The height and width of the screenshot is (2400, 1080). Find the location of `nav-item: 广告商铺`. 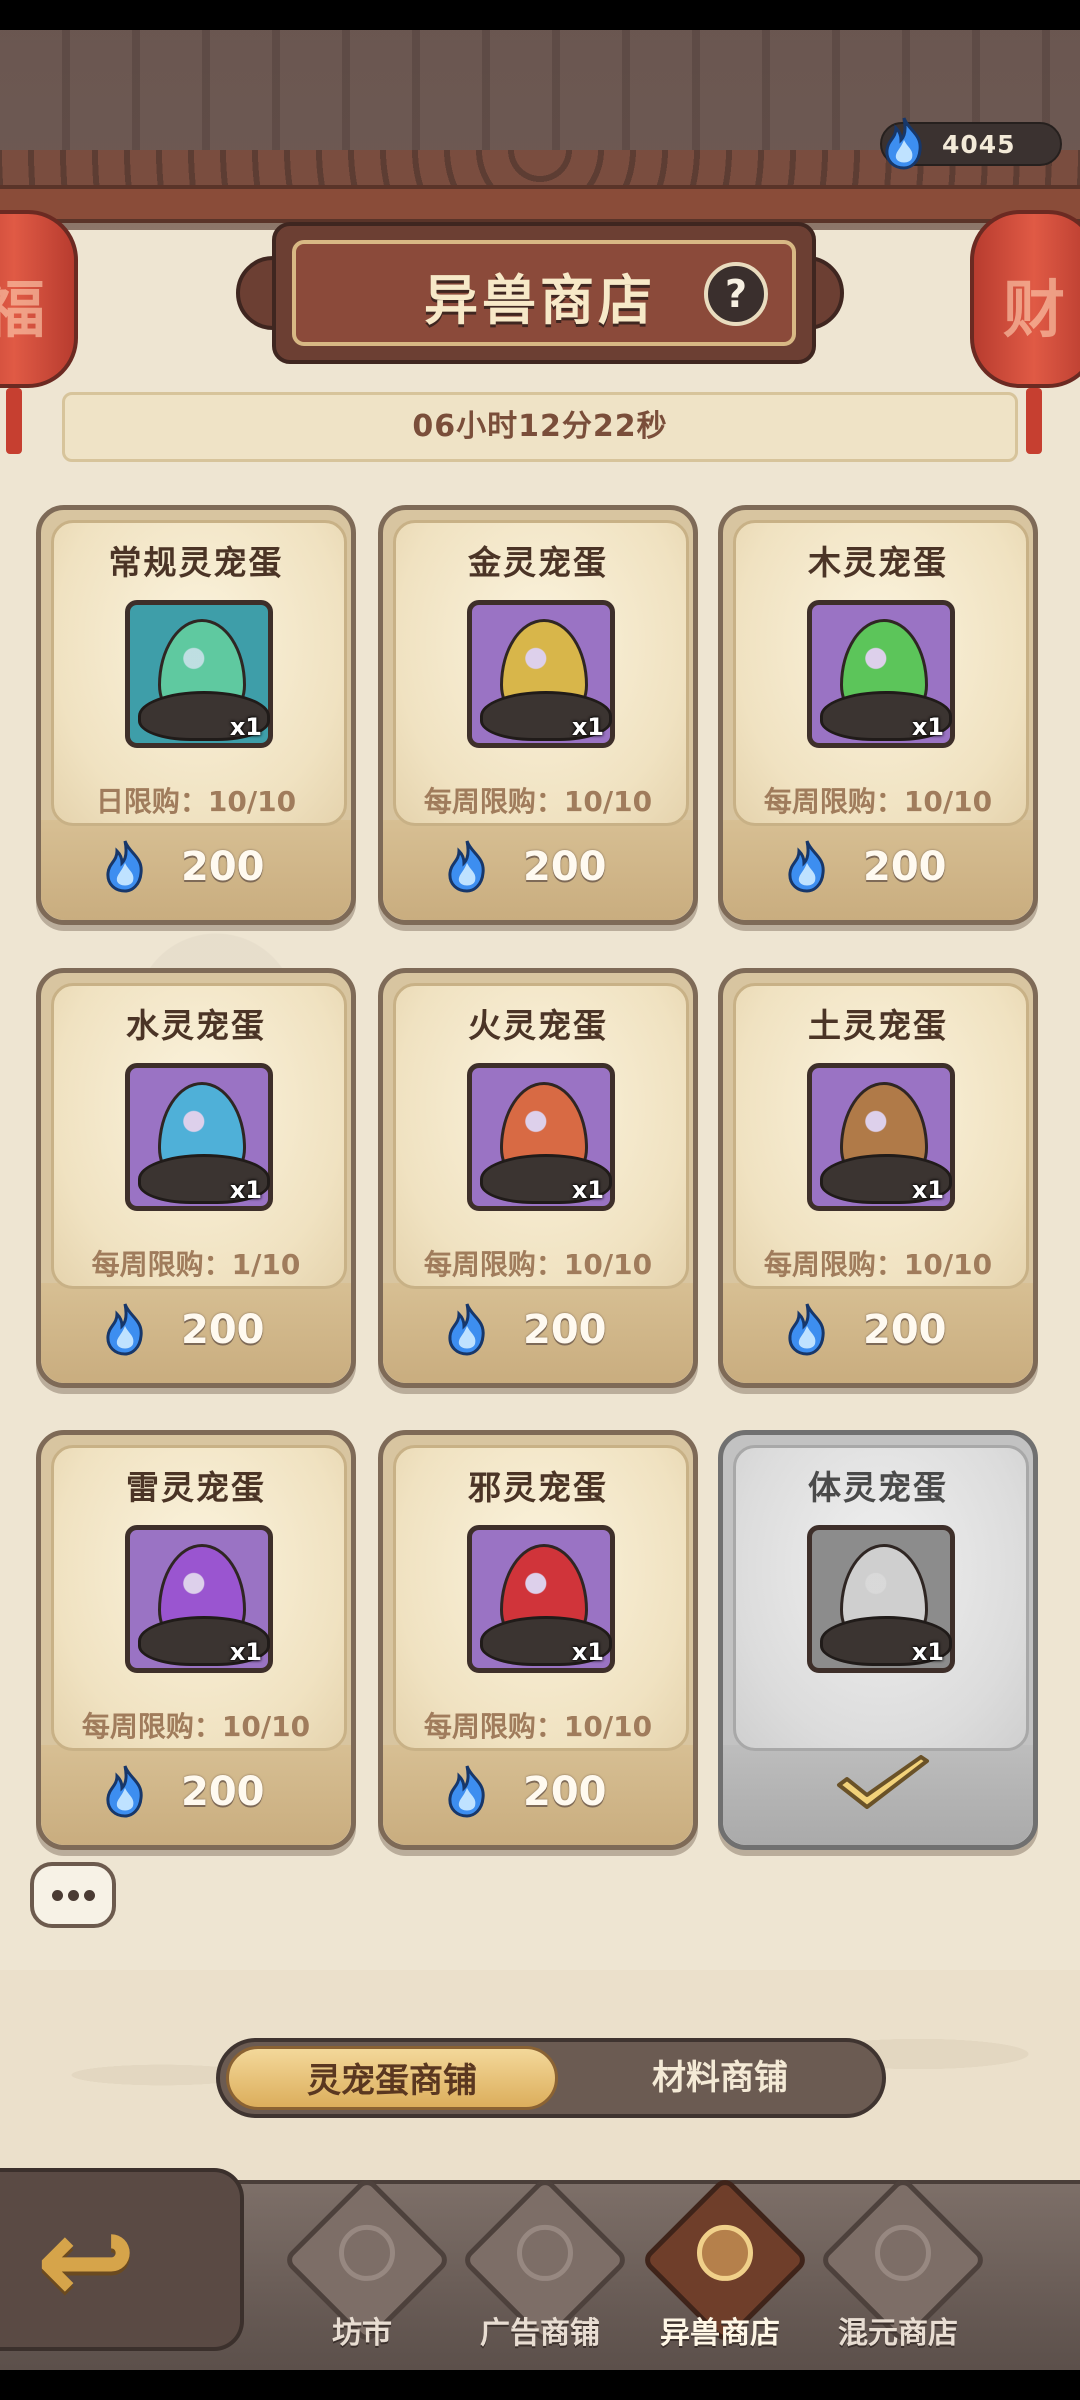

nav-item: 广告商铺 is located at coordinates (542, 2277).